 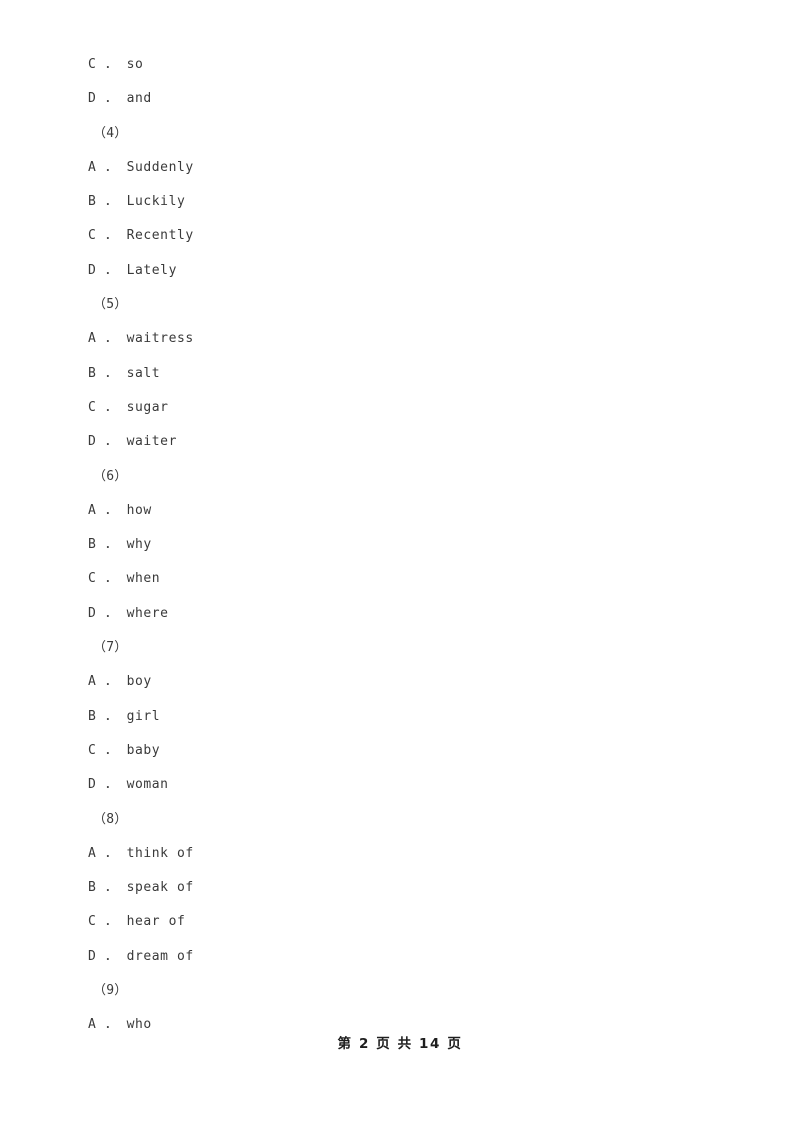 I want to click on answer-option: C ． so, so click(x=116, y=64).